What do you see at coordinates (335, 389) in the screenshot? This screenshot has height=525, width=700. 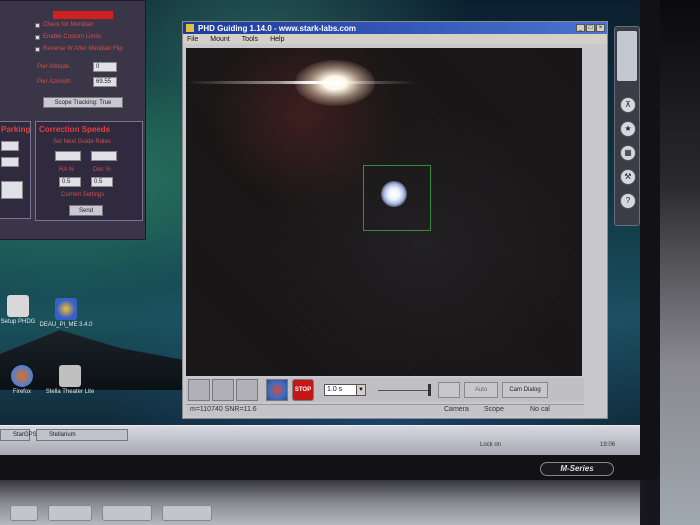 I see `exposure-value: 1.0 s` at bounding box center [335, 389].